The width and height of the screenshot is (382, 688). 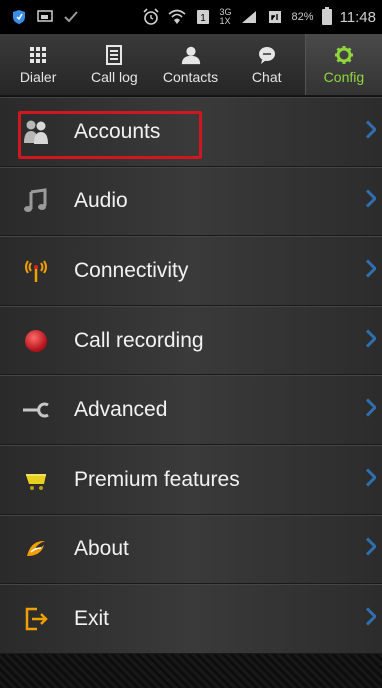 What do you see at coordinates (267, 55) in the screenshot?
I see `chat-icon` at bounding box center [267, 55].